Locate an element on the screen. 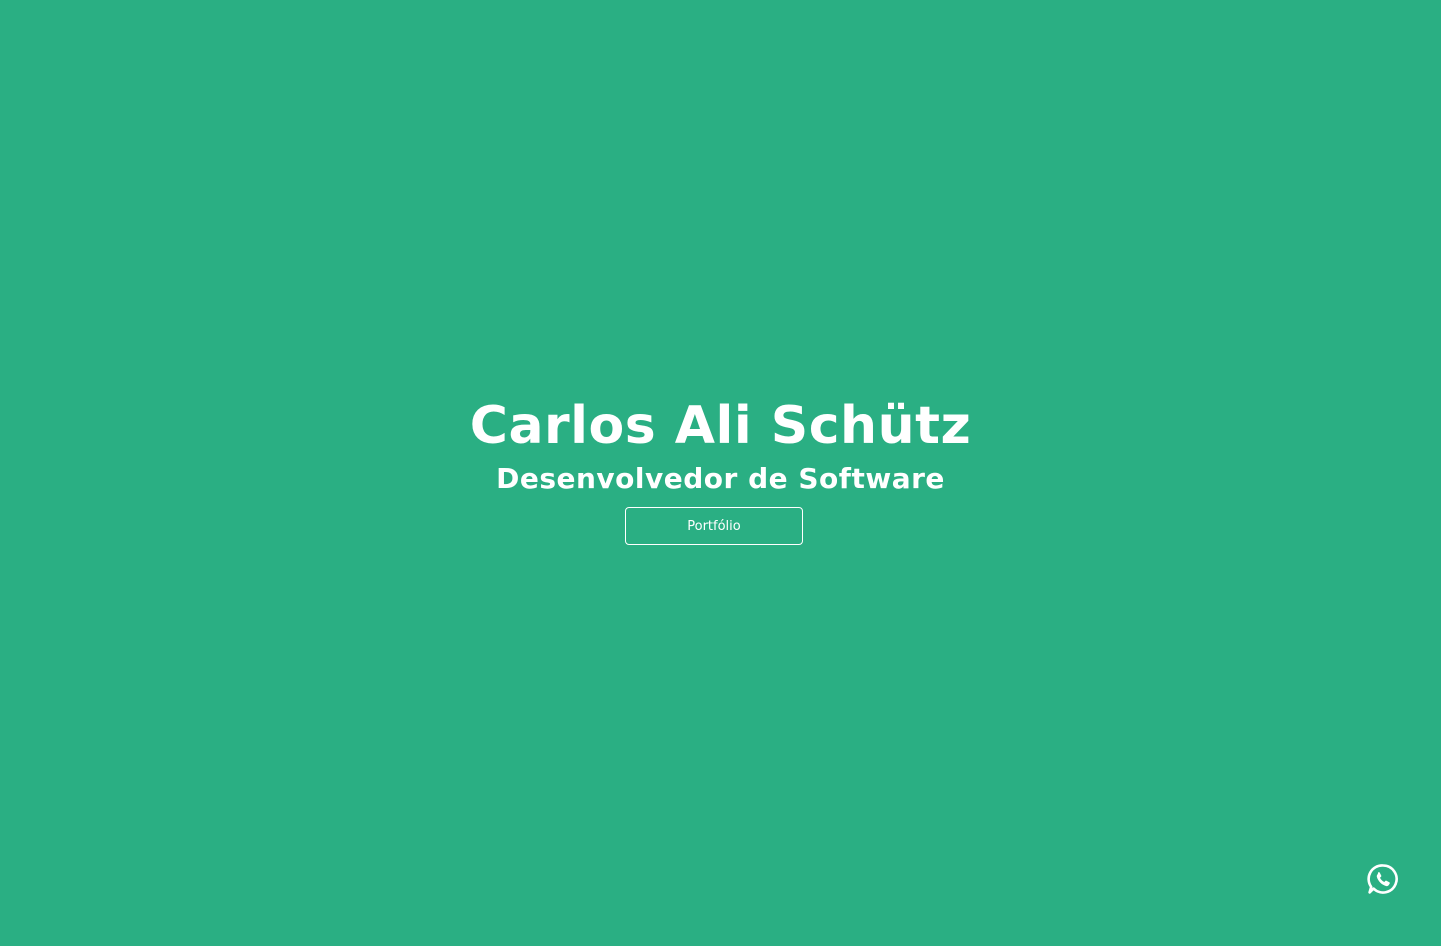  page-subtitle: Desenvolvedor de Software is located at coordinates (720, 478).